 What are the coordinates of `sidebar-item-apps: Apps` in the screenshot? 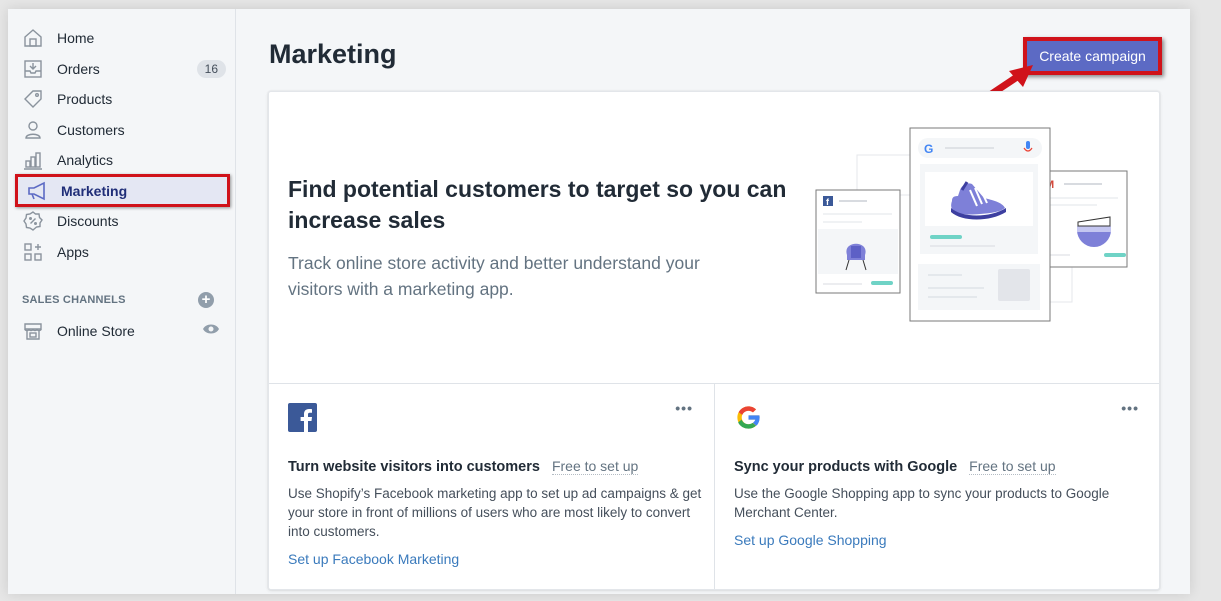 It's located at (122, 252).